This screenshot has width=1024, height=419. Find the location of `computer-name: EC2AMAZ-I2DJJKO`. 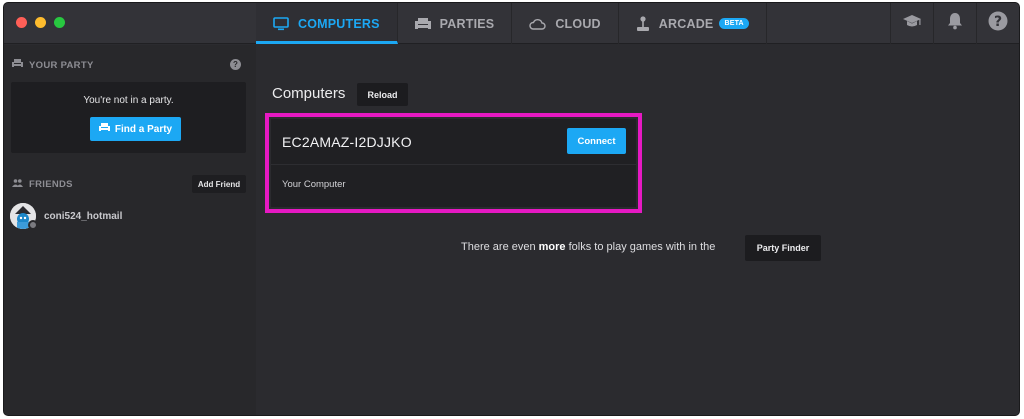

computer-name: EC2AMAZ-I2DJJKO is located at coordinates (347, 142).